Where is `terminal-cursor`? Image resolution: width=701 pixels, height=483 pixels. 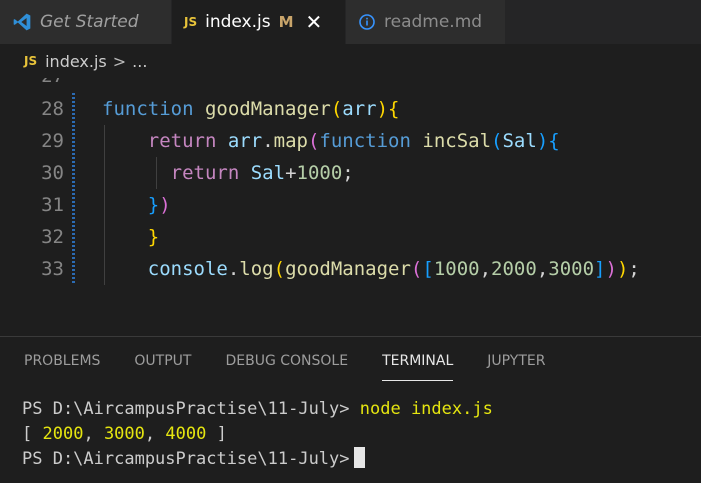 terminal-cursor is located at coordinates (359, 457).